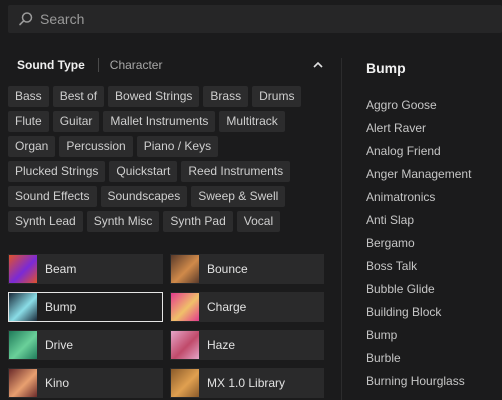  Describe the element at coordinates (96, 146) in the screenshot. I see `filter-tag: Percussion` at that location.